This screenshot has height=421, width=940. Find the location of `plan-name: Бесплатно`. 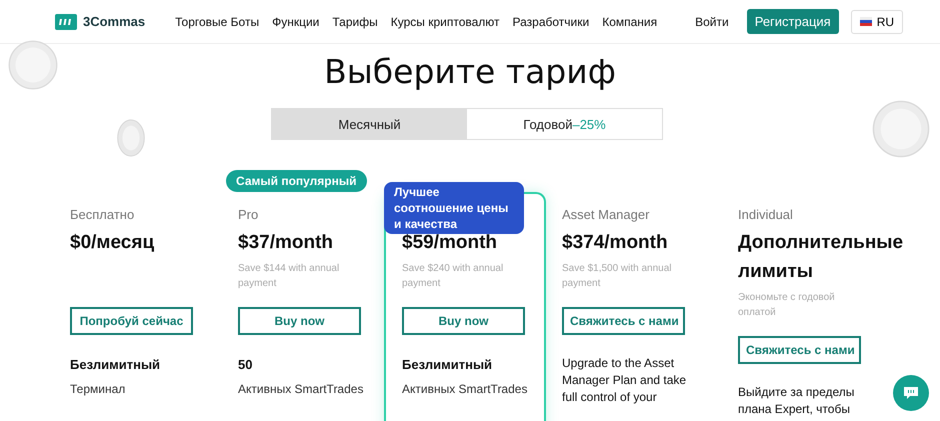

plan-name: Бесплатно is located at coordinates (102, 214).